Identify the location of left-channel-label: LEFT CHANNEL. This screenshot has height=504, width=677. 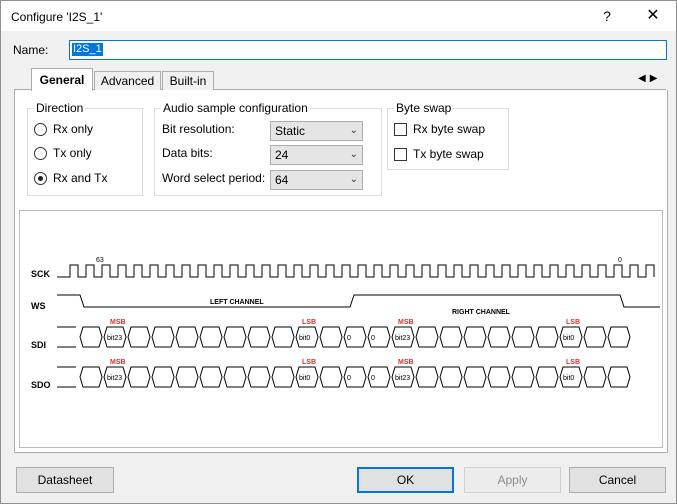
(237, 302).